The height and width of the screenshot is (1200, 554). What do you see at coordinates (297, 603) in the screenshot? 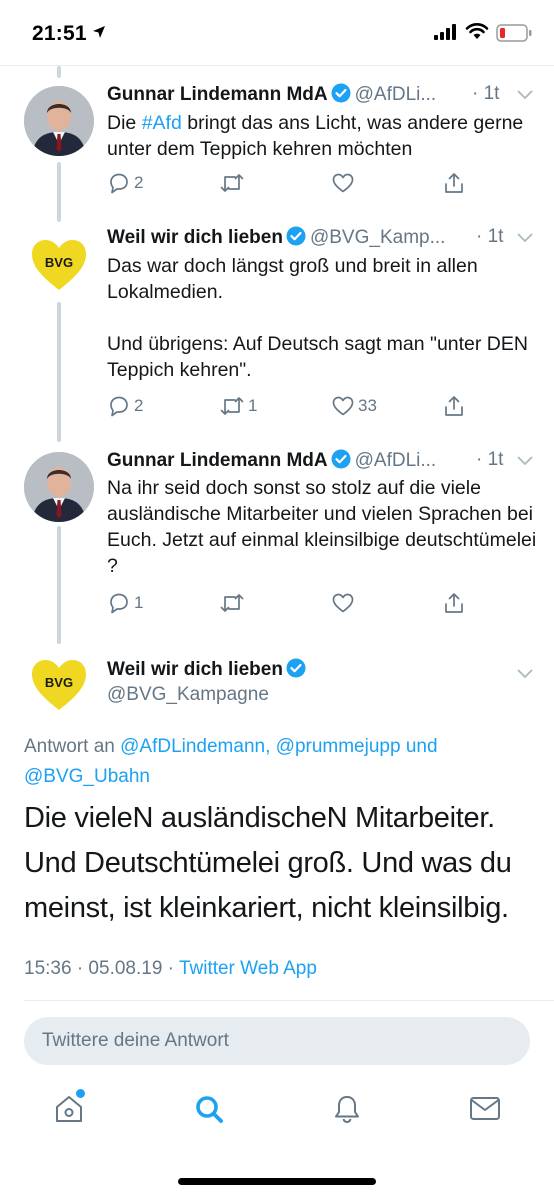
I see `tweet-actions: 1` at bounding box center [297, 603].